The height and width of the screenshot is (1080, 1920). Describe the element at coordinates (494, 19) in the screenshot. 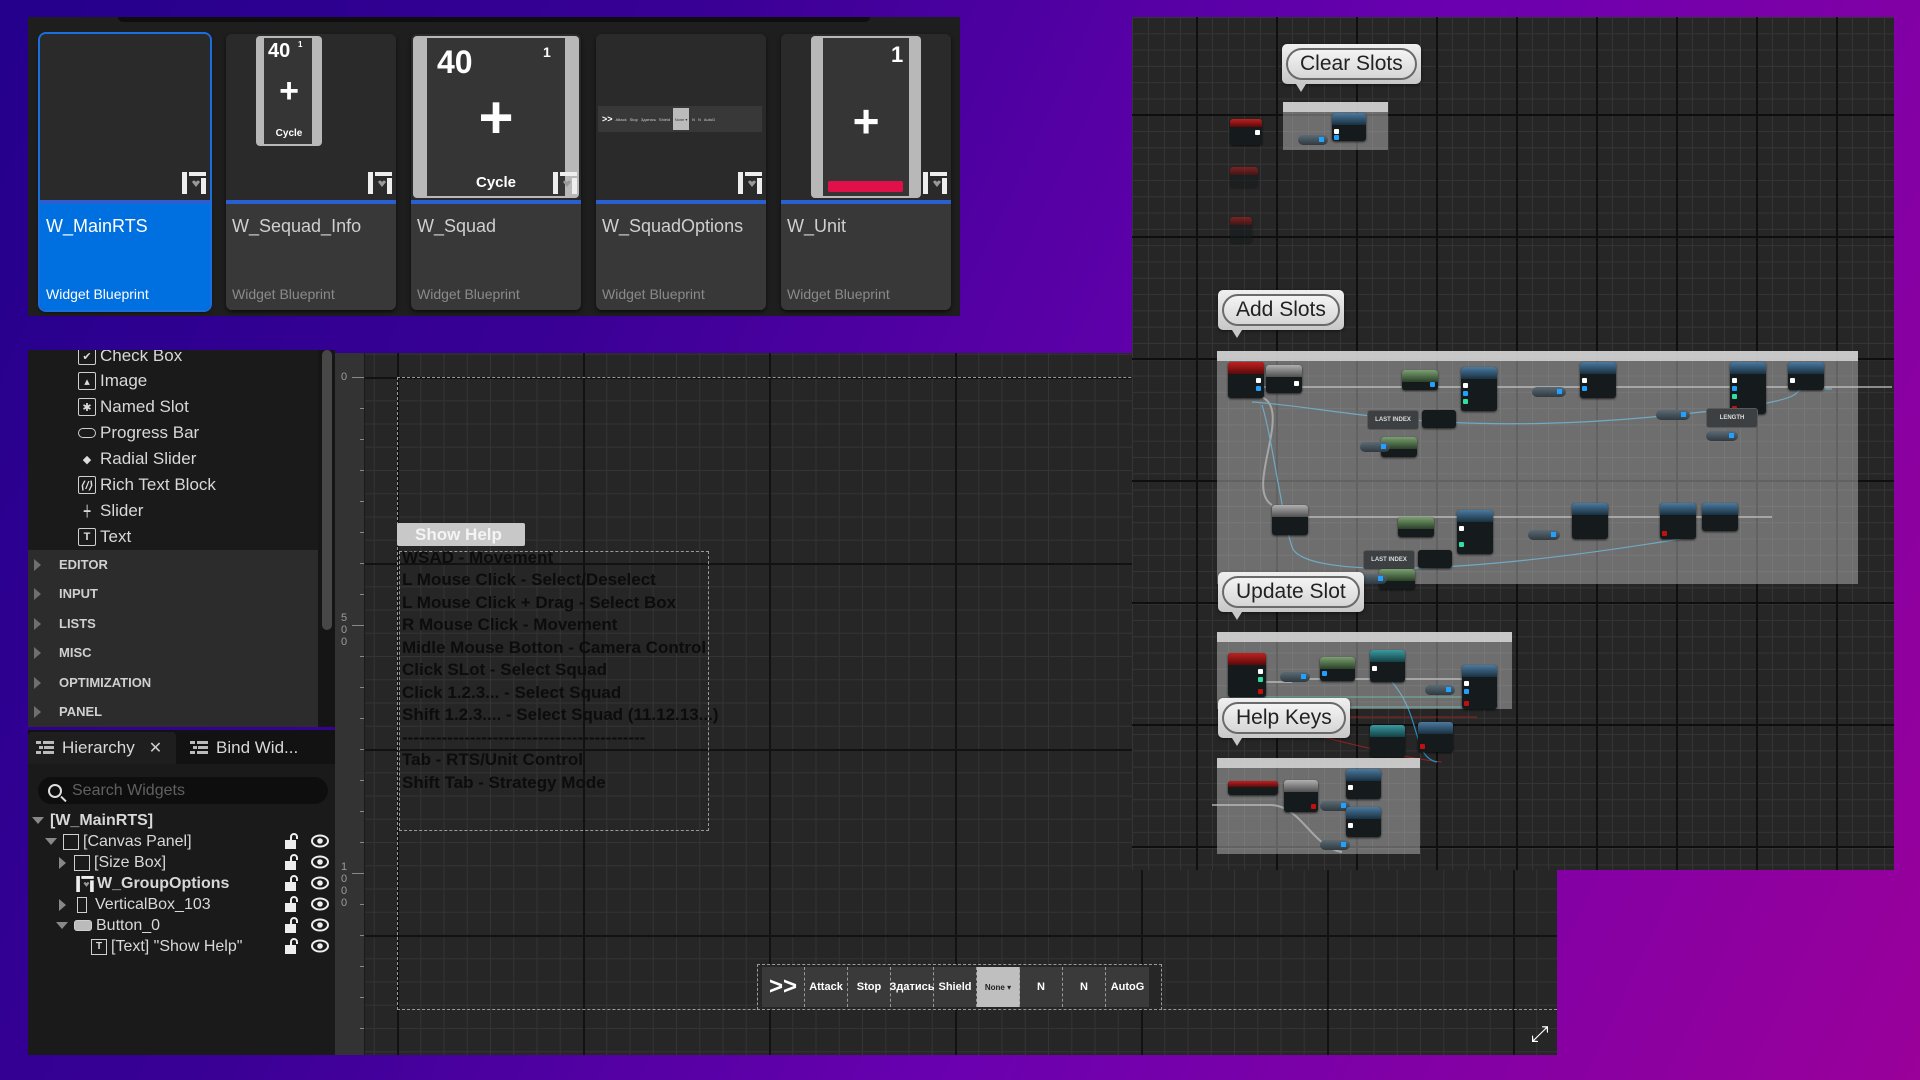

I see `asset-strip-scrollbar` at that location.